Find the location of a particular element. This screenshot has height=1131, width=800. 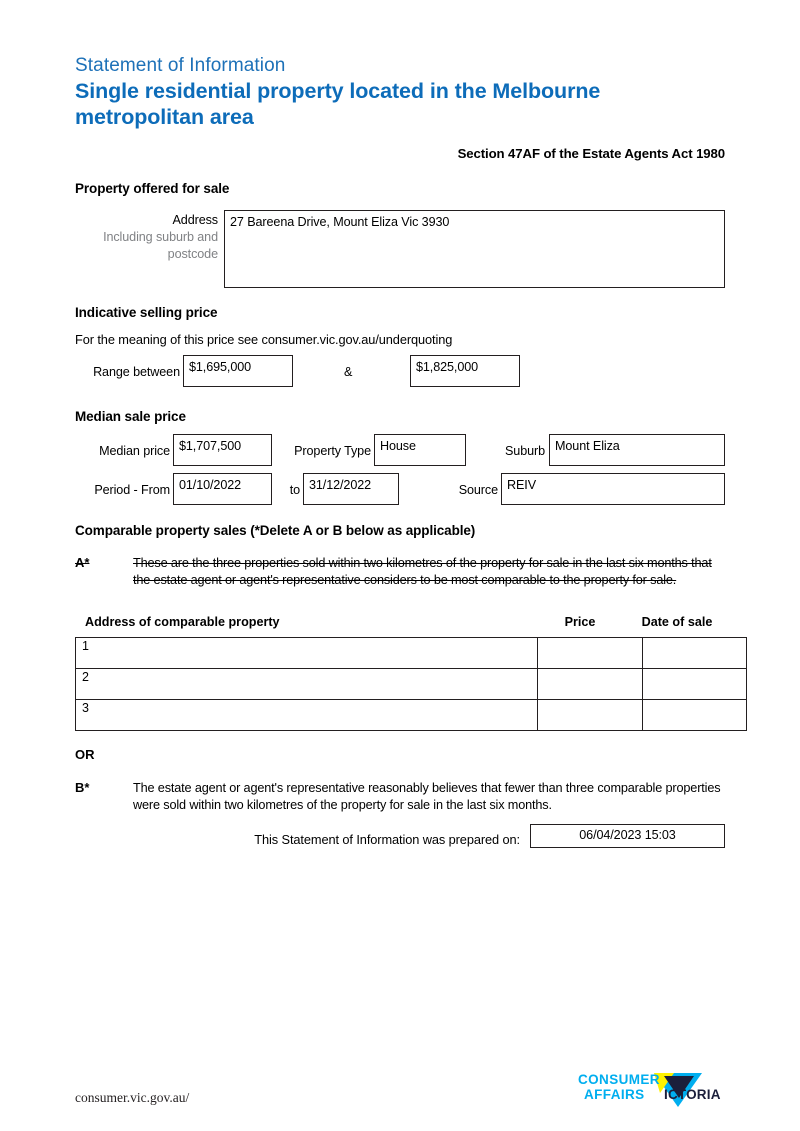

range-high-value: $1,825,000 is located at coordinates (447, 367).